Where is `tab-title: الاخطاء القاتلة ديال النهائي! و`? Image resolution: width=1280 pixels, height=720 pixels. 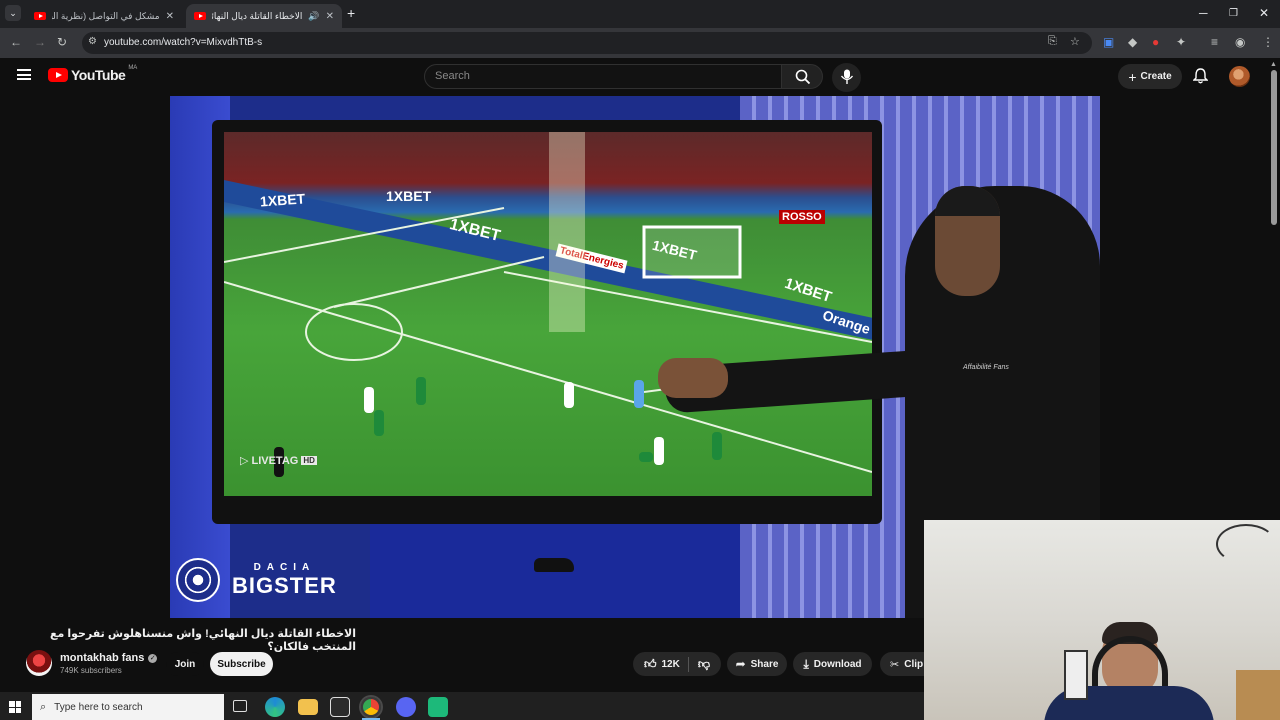 tab-title: الاخطاء القاتلة ديال النهائي! و is located at coordinates (257, 15).